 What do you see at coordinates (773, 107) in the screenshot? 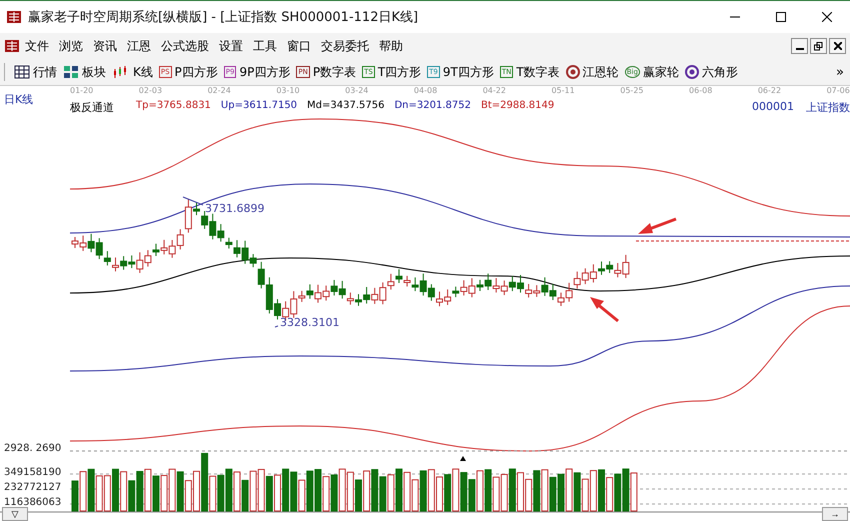
I see `symbol-code: 000001` at bounding box center [773, 107].